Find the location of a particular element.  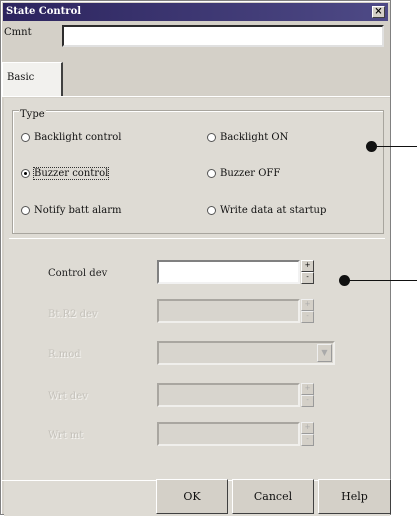

radio-buzzer-control: Buzzer control is located at coordinates (65, 173).